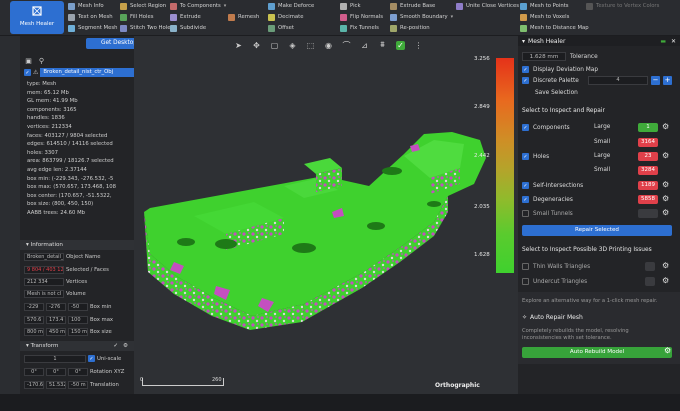  What do you see at coordinates (552, 185) in the screenshot?
I see `self-intersections-row: ✓ Self-Intersections` at bounding box center [552, 185].